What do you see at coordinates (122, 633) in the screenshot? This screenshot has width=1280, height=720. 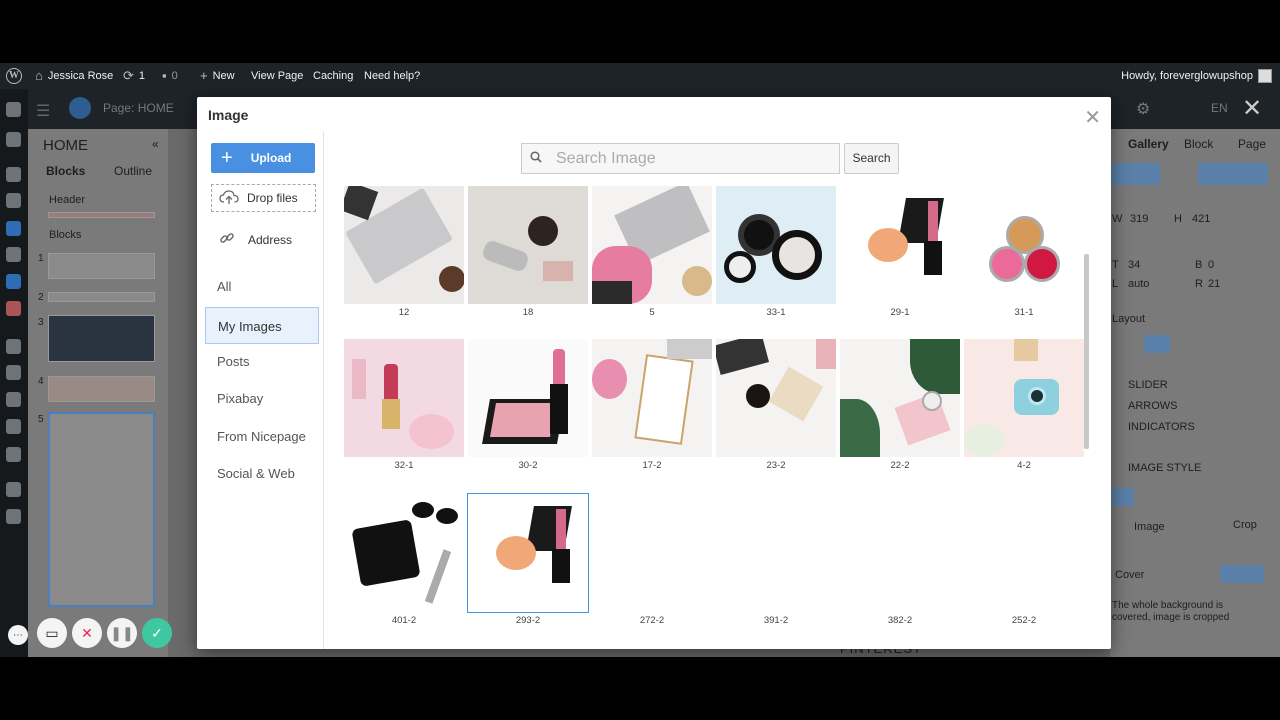 I see `pause-icon: ❚❚` at bounding box center [122, 633].